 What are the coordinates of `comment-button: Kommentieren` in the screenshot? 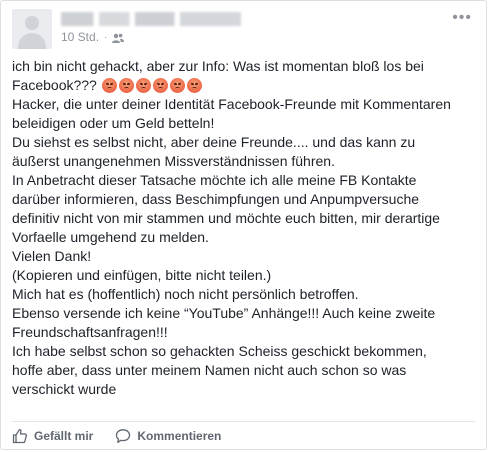 It's located at (168, 436).